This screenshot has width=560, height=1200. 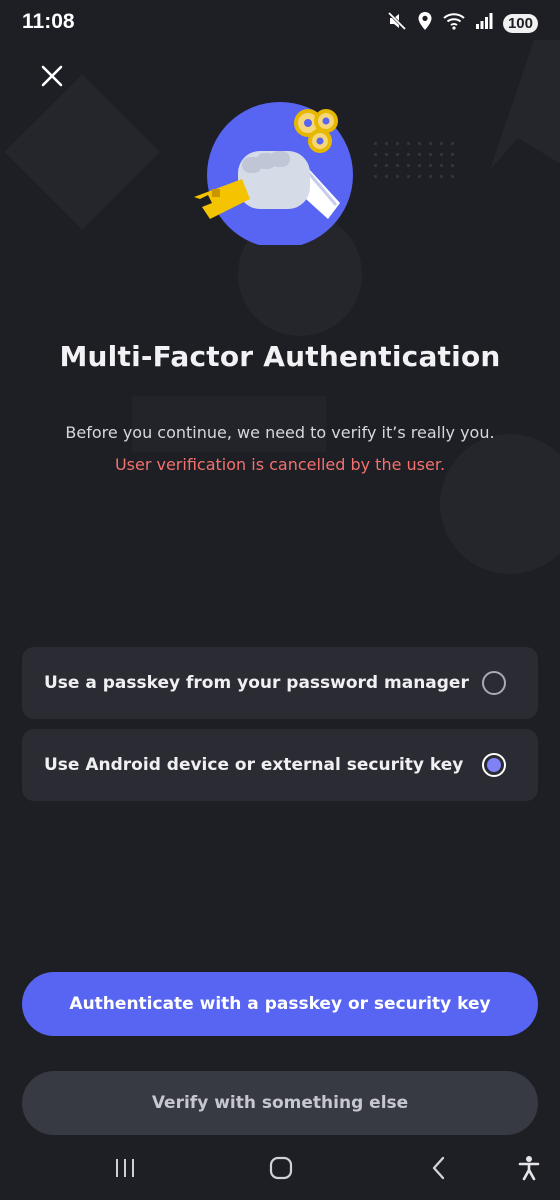 What do you see at coordinates (82, 152) in the screenshot?
I see `background-diamond-shape` at bounding box center [82, 152].